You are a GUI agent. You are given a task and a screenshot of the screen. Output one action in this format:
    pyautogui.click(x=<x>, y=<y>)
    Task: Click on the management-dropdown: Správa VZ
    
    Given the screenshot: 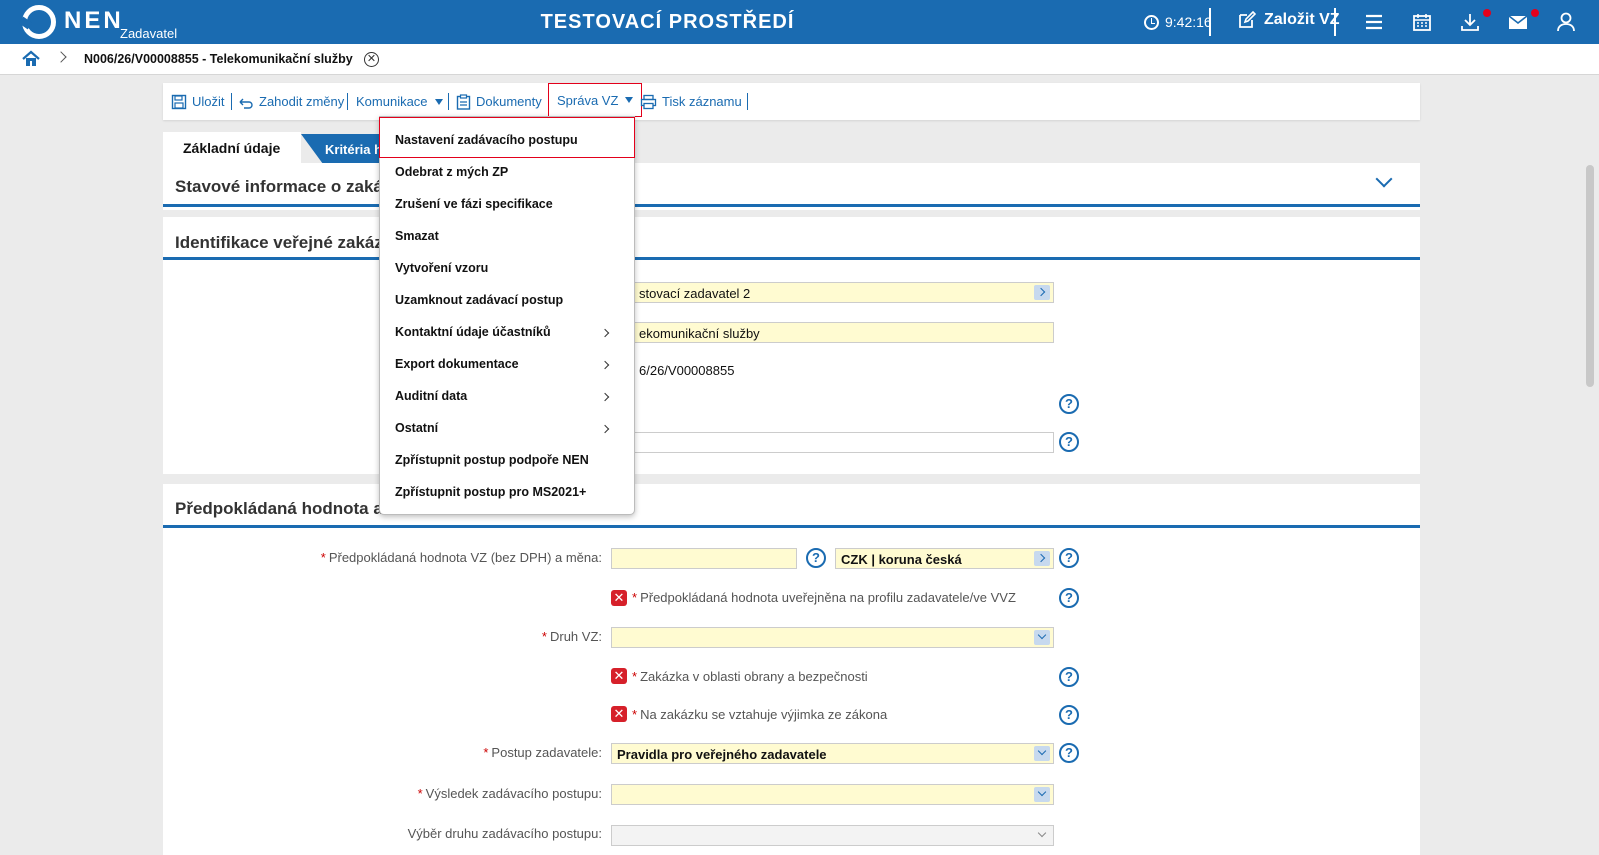 What is the action you would take?
    pyautogui.click(x=595, y=100)
    